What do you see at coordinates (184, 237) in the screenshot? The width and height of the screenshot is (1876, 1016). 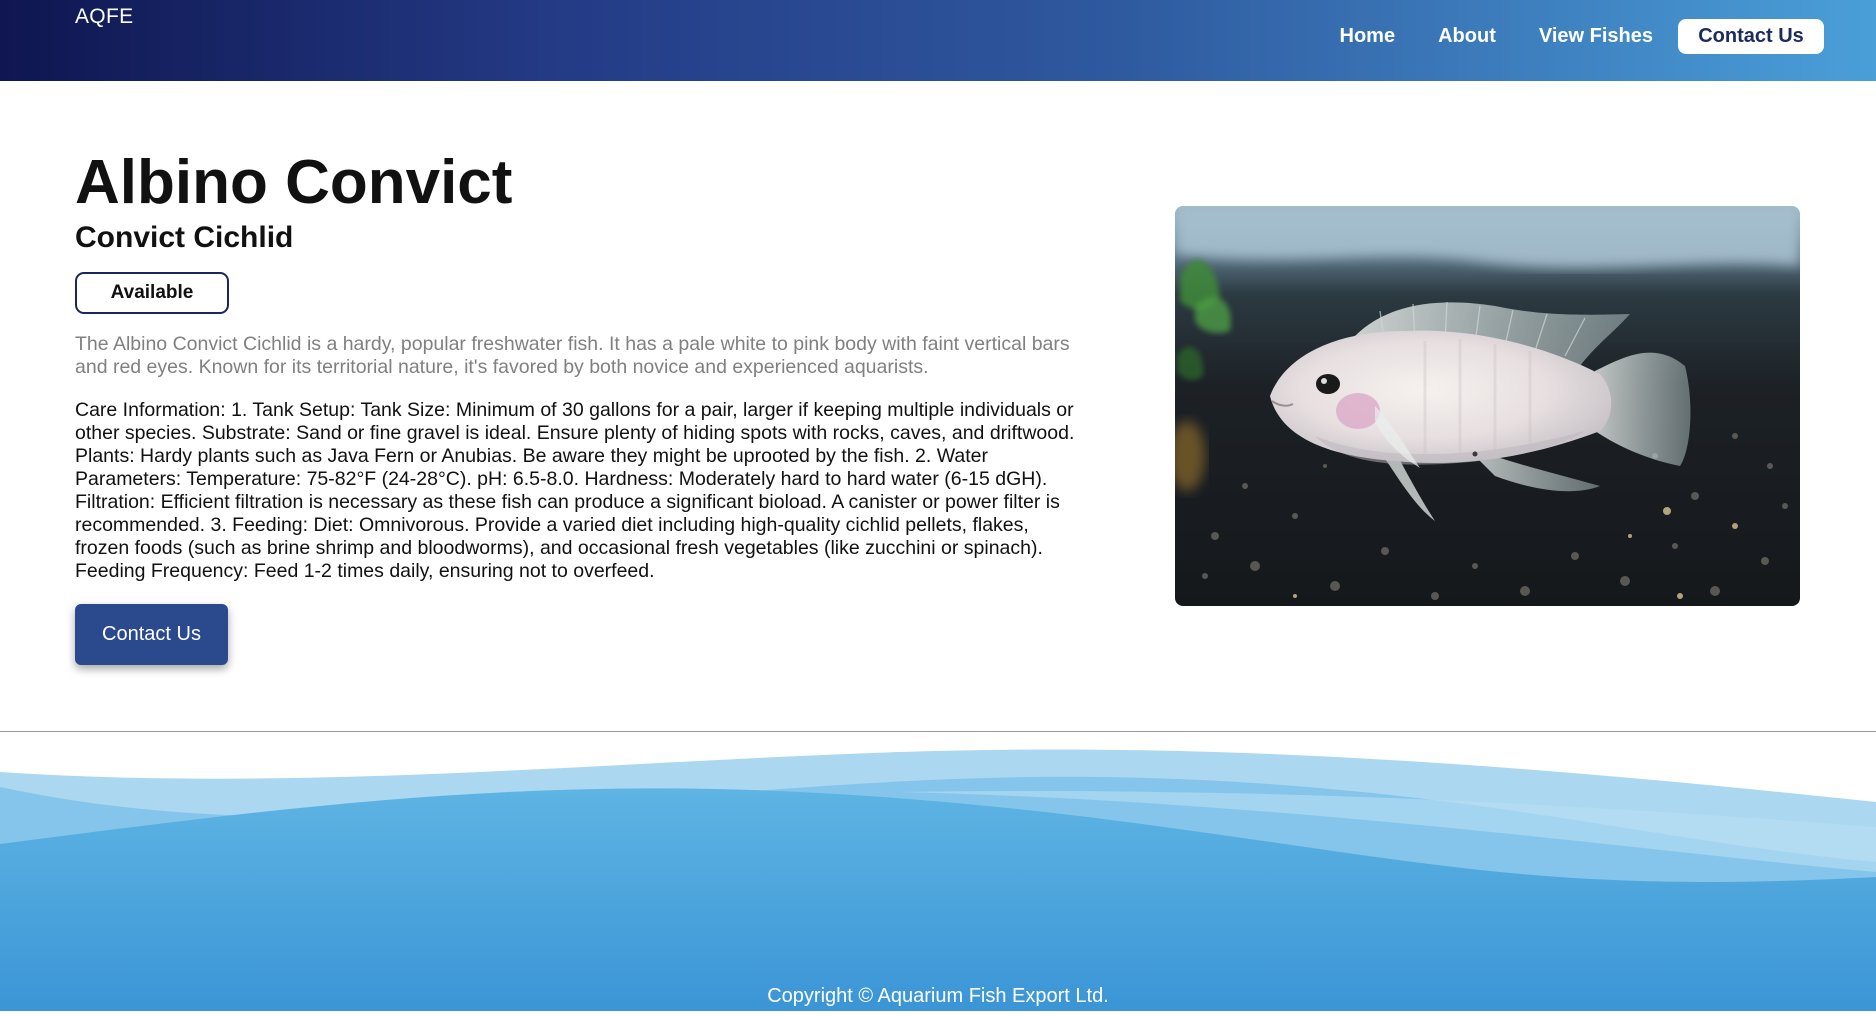 I see `fish-common-name: Convict Cichlid` at bounding box center [184, 237].